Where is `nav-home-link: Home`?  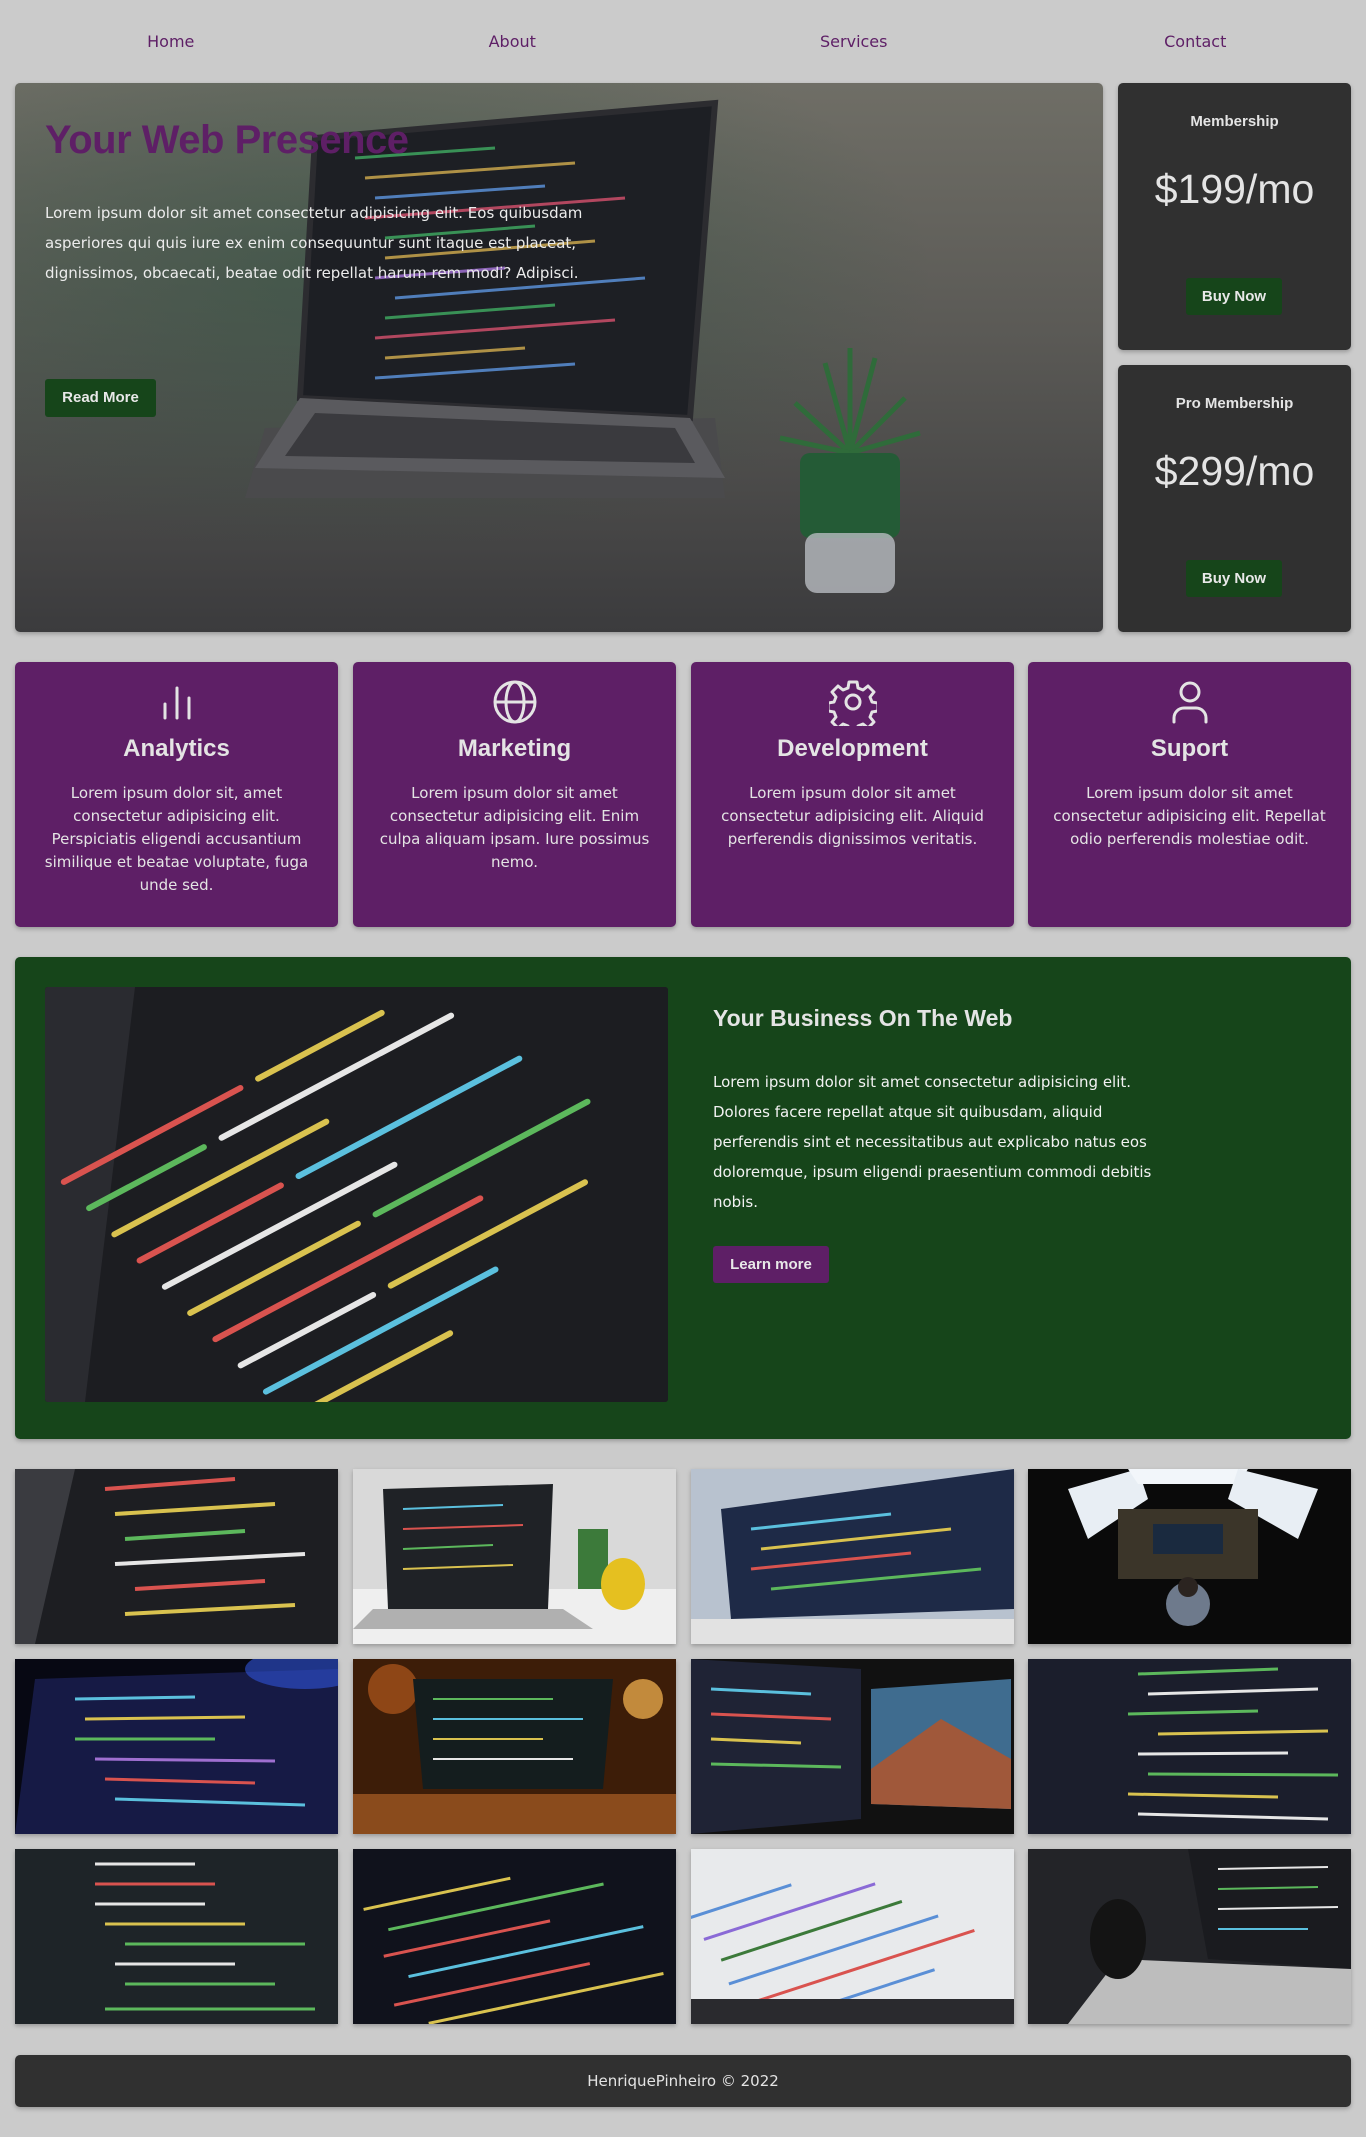
nav-home-link: Home is located at coordinates (171, 41).